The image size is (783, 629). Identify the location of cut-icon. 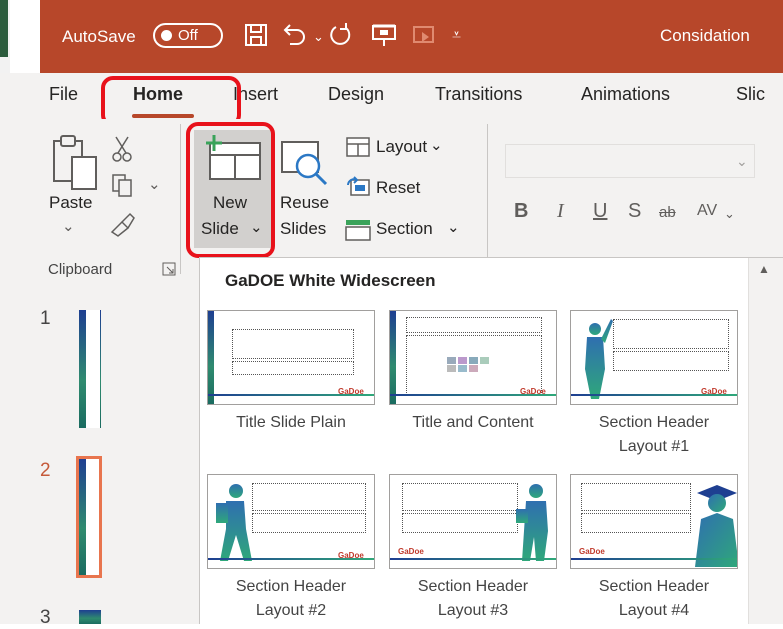
(122, 149).